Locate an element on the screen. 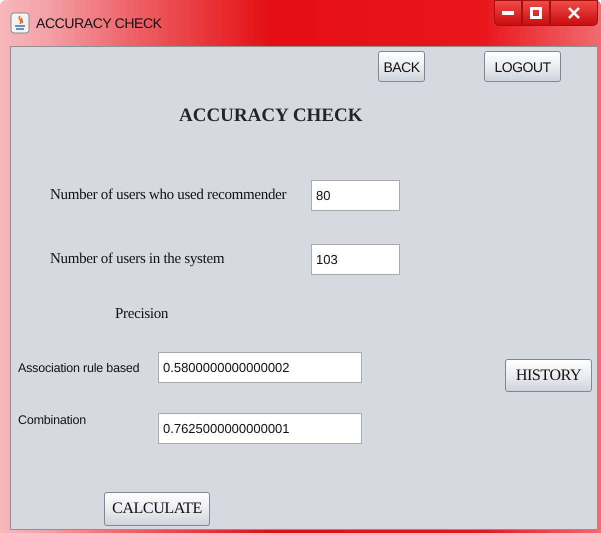 Image resolution: width=601 pixels, height=533 pixels. result-label: Combination is located at coordinates (52, 421).